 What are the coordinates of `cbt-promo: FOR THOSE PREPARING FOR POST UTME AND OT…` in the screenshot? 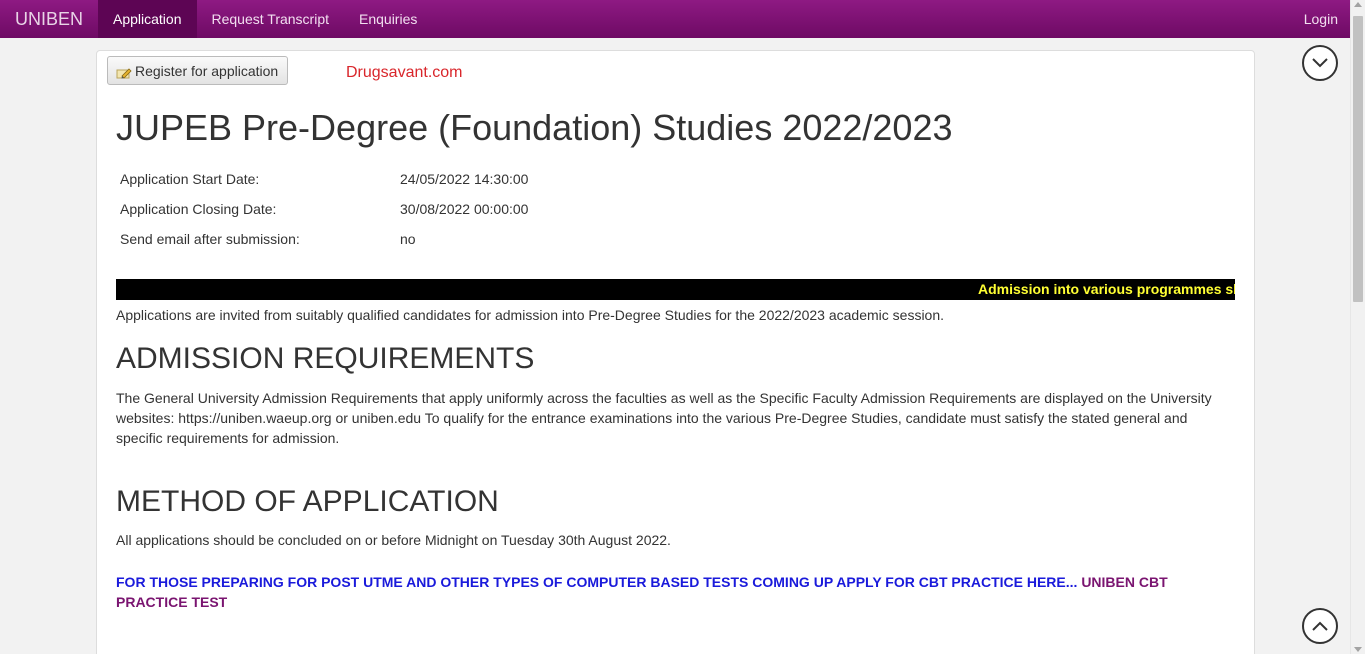 It's located at (656, 592).